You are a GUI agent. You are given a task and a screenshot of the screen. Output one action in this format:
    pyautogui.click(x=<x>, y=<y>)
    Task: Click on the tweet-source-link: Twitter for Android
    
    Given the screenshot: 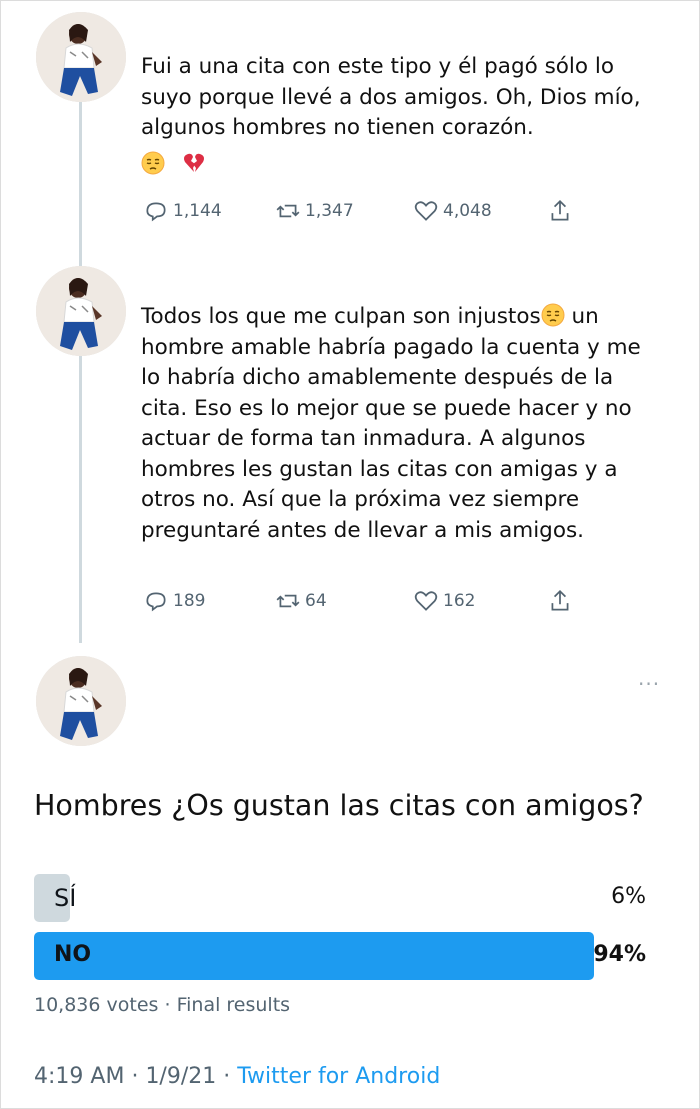 What is the action you would take?
    pyautogui.click(x=338, y=1076)
    